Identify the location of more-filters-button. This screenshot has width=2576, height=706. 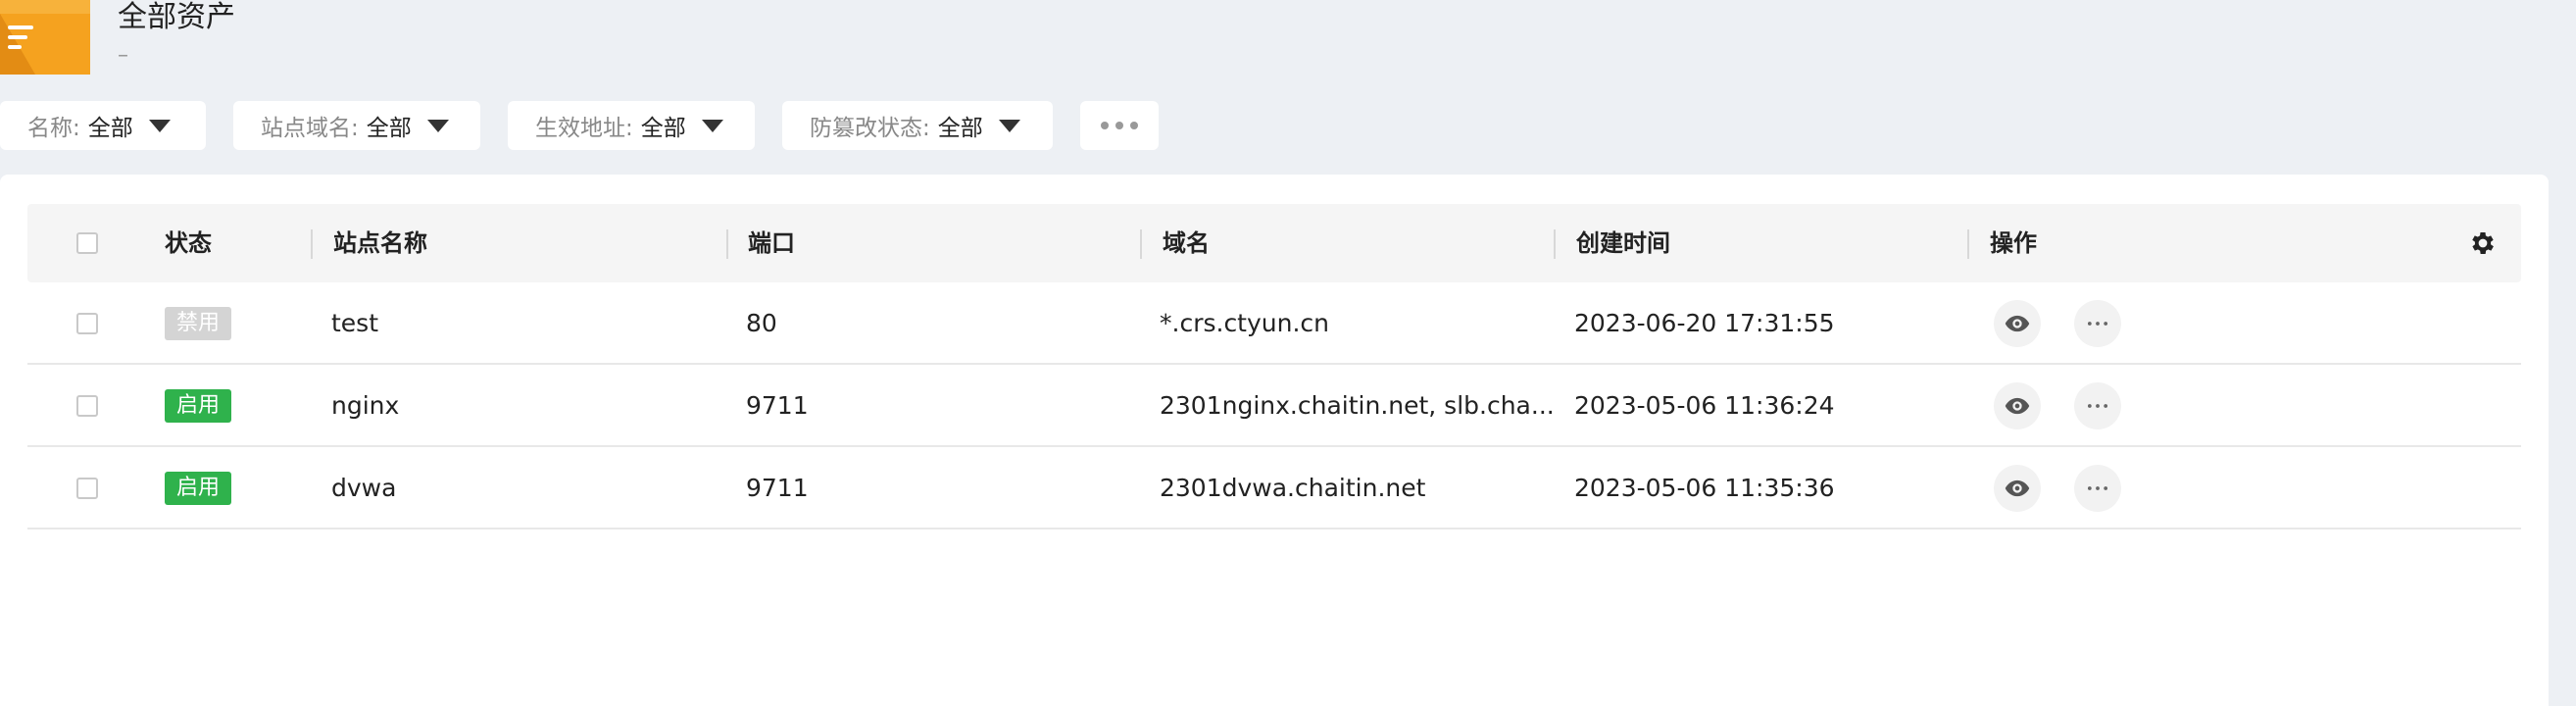
(1119, 125).